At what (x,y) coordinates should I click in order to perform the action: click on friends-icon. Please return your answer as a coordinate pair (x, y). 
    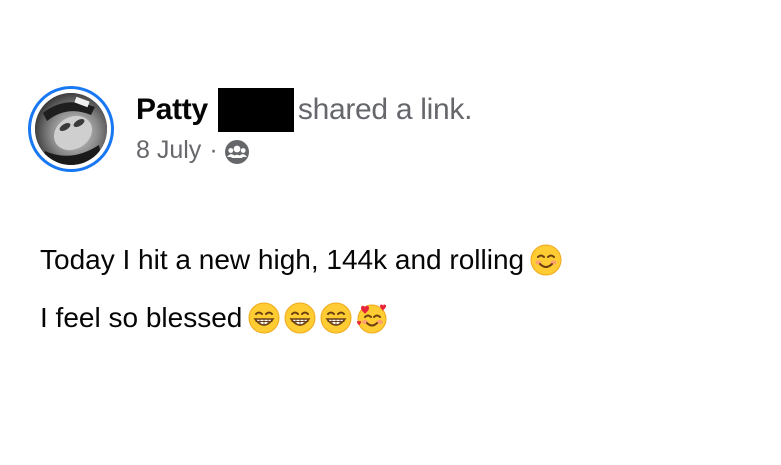
    Looking at the image, I should click on (237, 152).